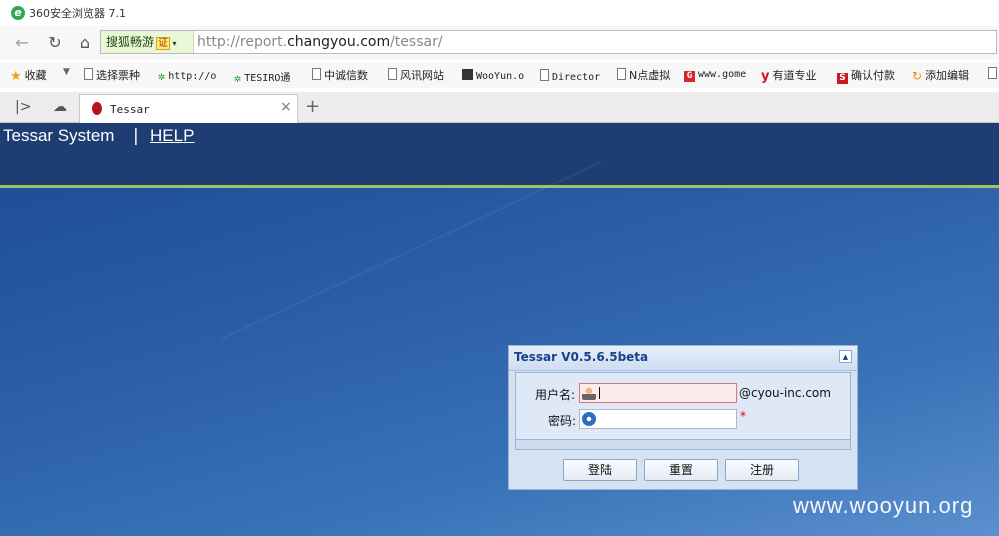 The height and width of the screenshot is (536, 999). Describe the element at coordinates (589, 419) in the screenshot. I see `key-icon` at that location.